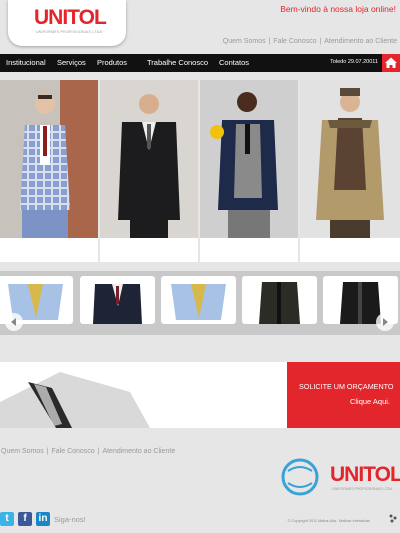  What do you see at coordinates (234, 62) in the screenshot?
I see `nav-contatos: Contatos` at bounding box center [234, 62].